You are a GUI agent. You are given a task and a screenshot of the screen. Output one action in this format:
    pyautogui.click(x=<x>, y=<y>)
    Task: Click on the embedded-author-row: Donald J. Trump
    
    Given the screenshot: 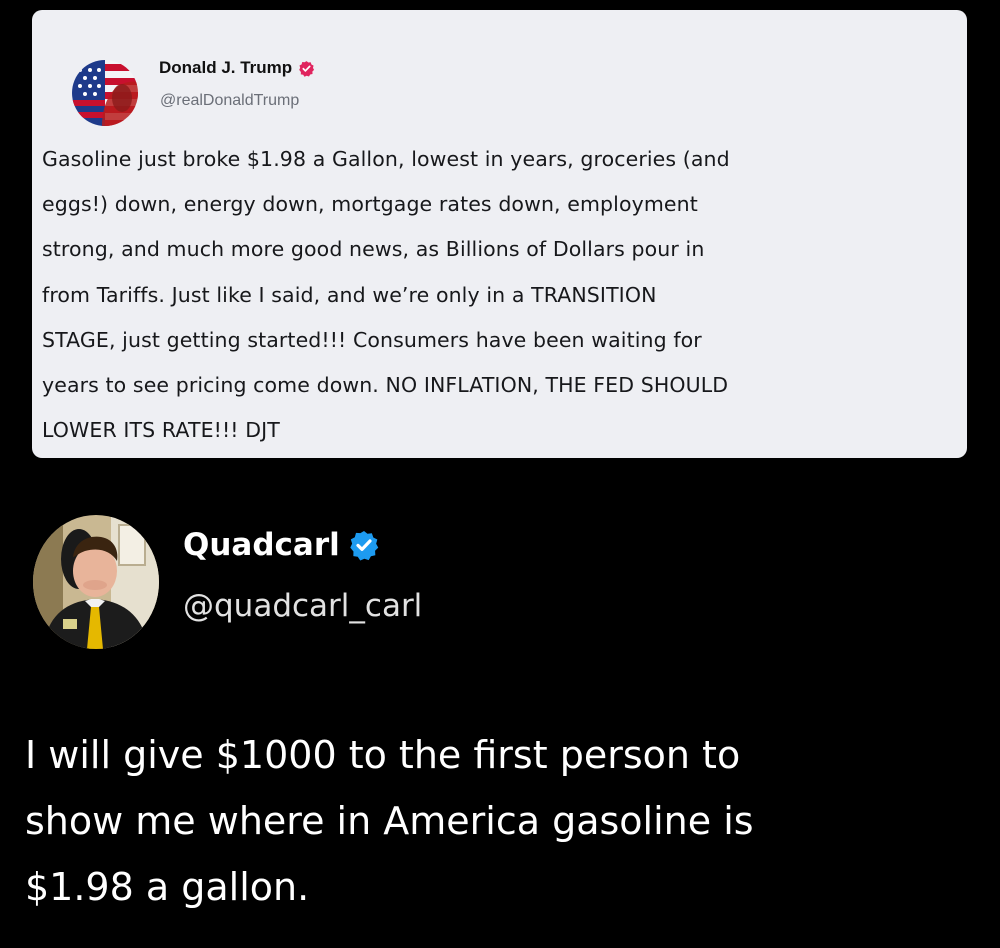 What is the action you would take?
    pyautogui.click(x=237, y=68)
    